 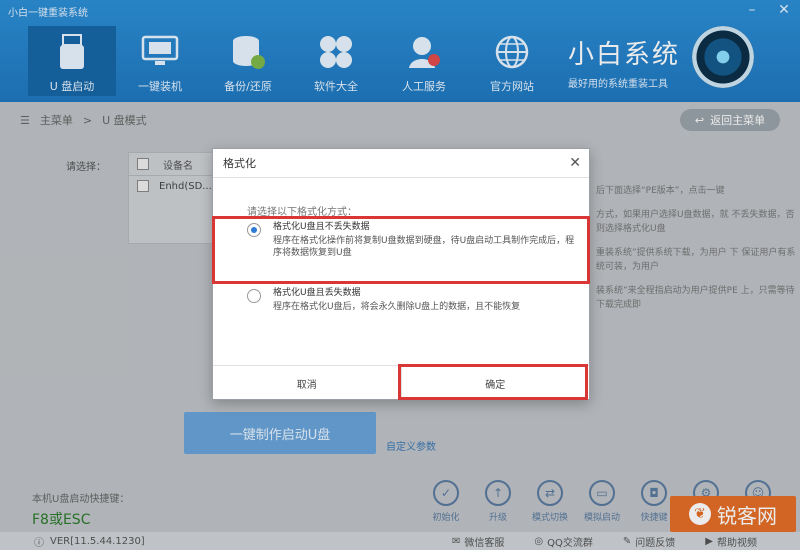 I want to click on highlight-box-confirm, so click(x=493, y=382).